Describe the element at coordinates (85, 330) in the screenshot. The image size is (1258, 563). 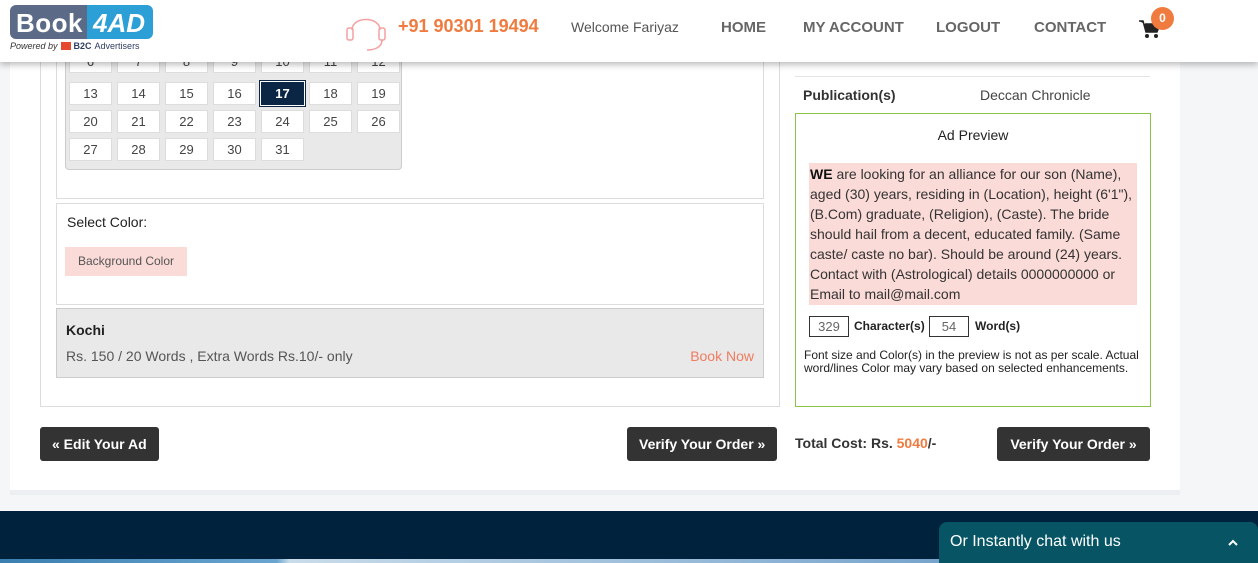
I see `rate-card-city: Kochi` at that location.